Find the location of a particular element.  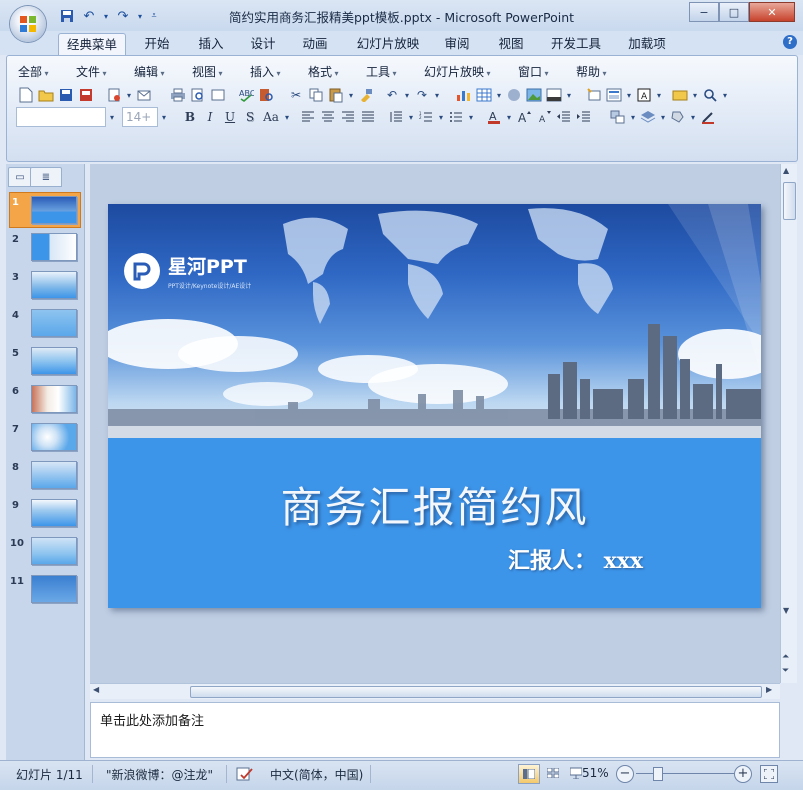

tab-insert: 插入 is located at coordinates (211, 44).